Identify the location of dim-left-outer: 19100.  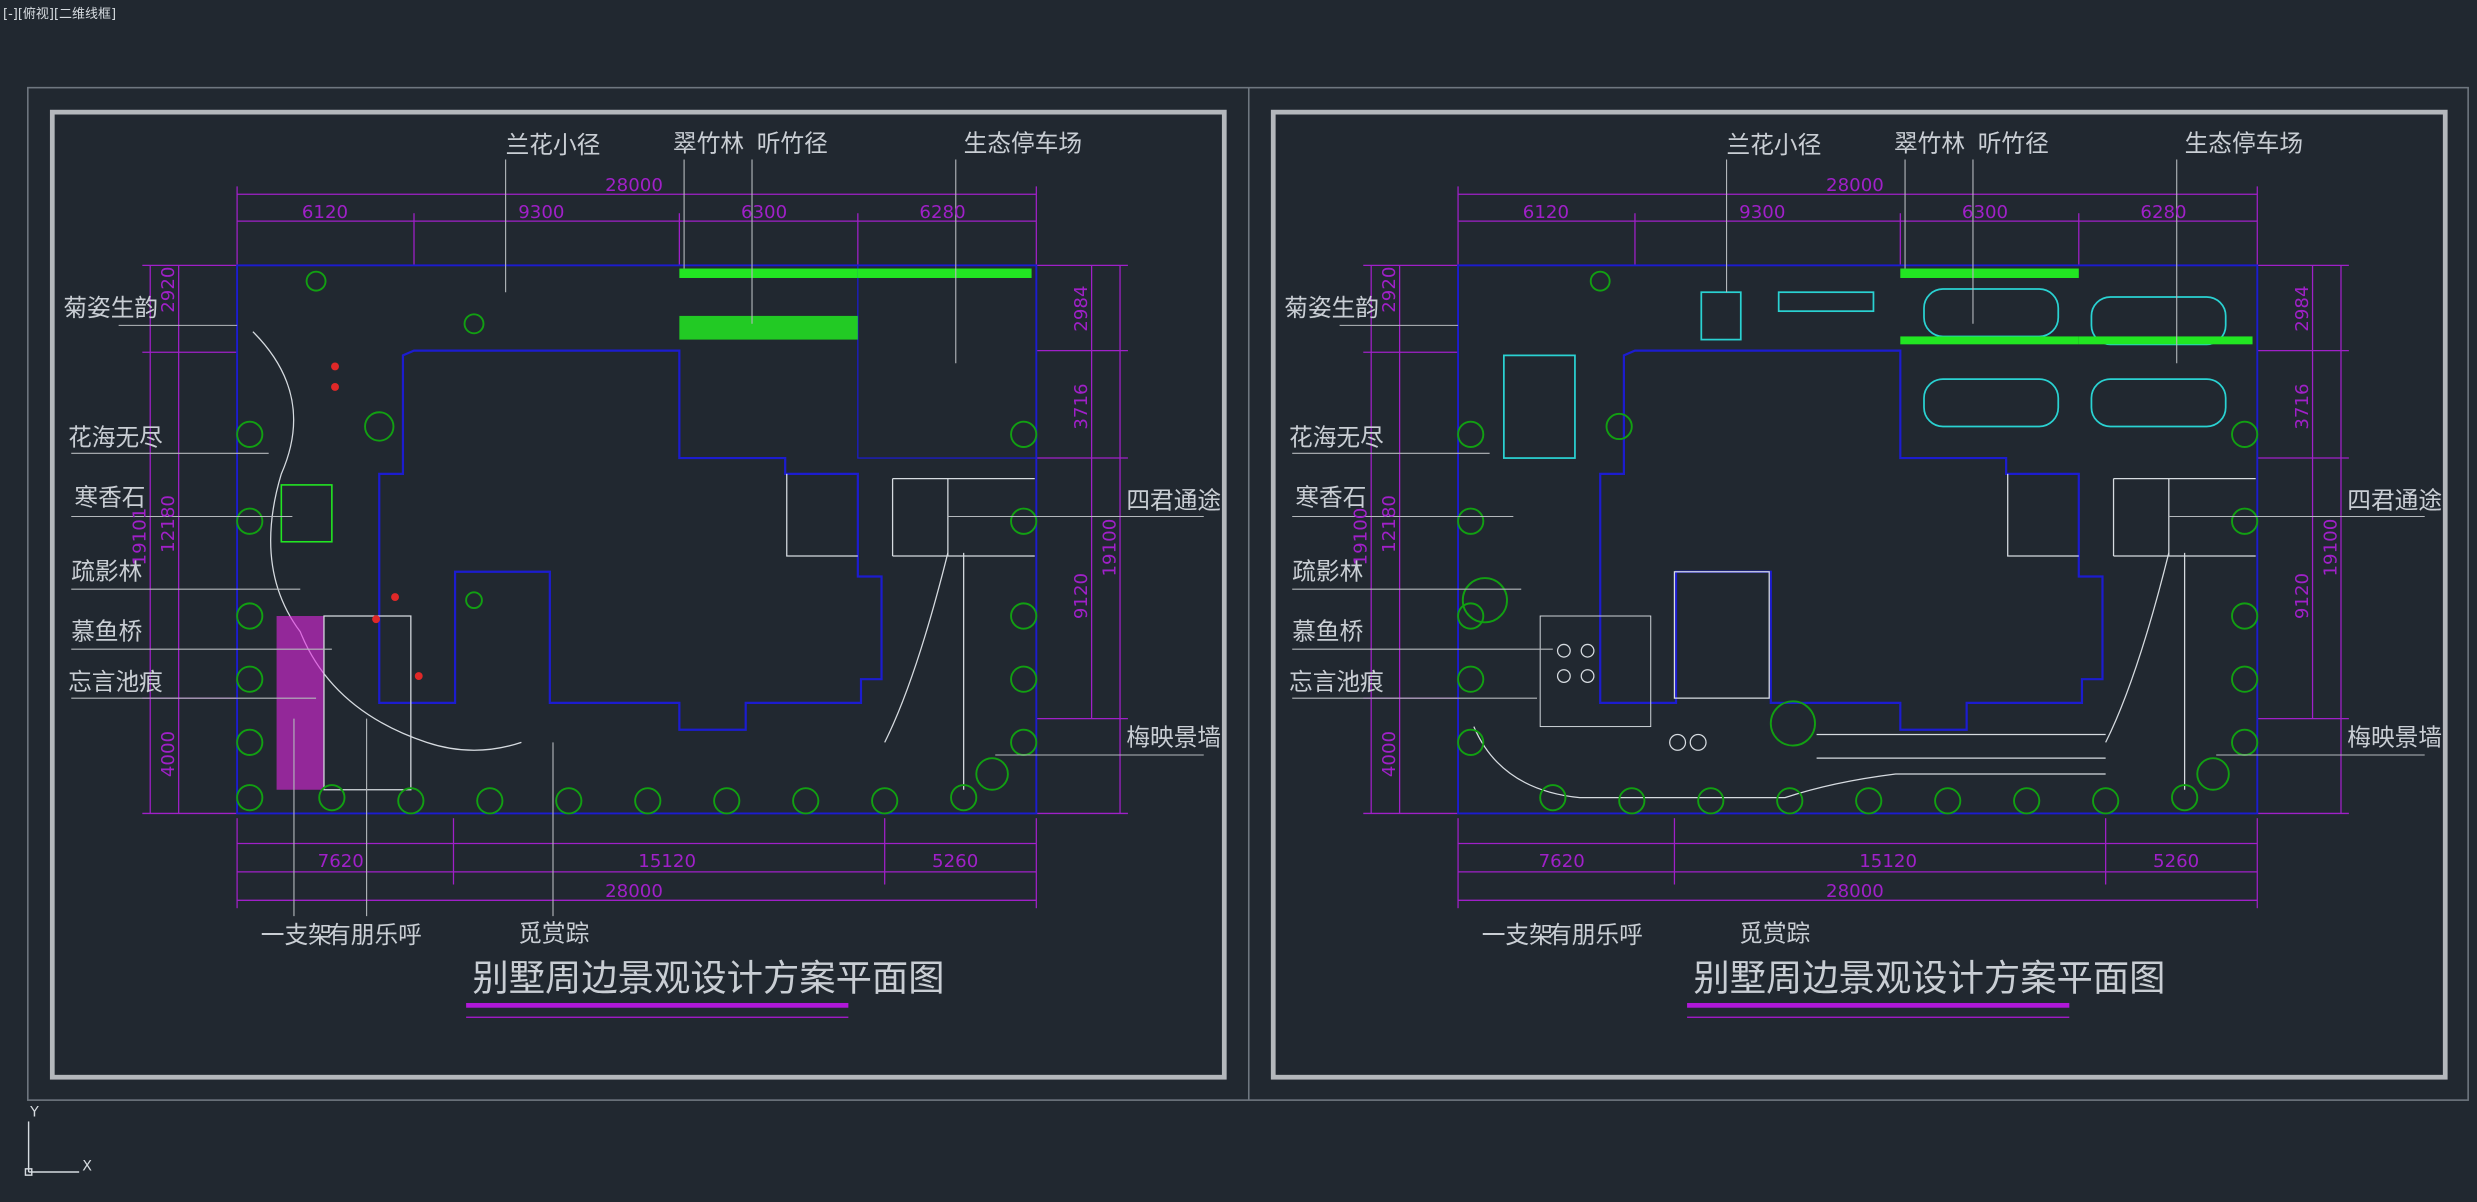
(1360, 537).